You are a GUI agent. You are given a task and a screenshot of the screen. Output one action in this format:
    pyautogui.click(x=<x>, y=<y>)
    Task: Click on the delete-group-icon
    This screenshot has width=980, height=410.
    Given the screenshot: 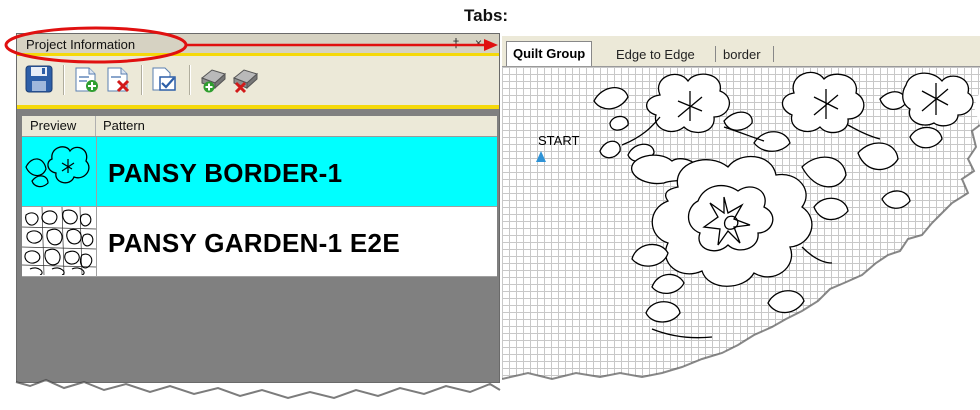 What is the action you would take?
    pyautogui.click(x=246, y=79)
    